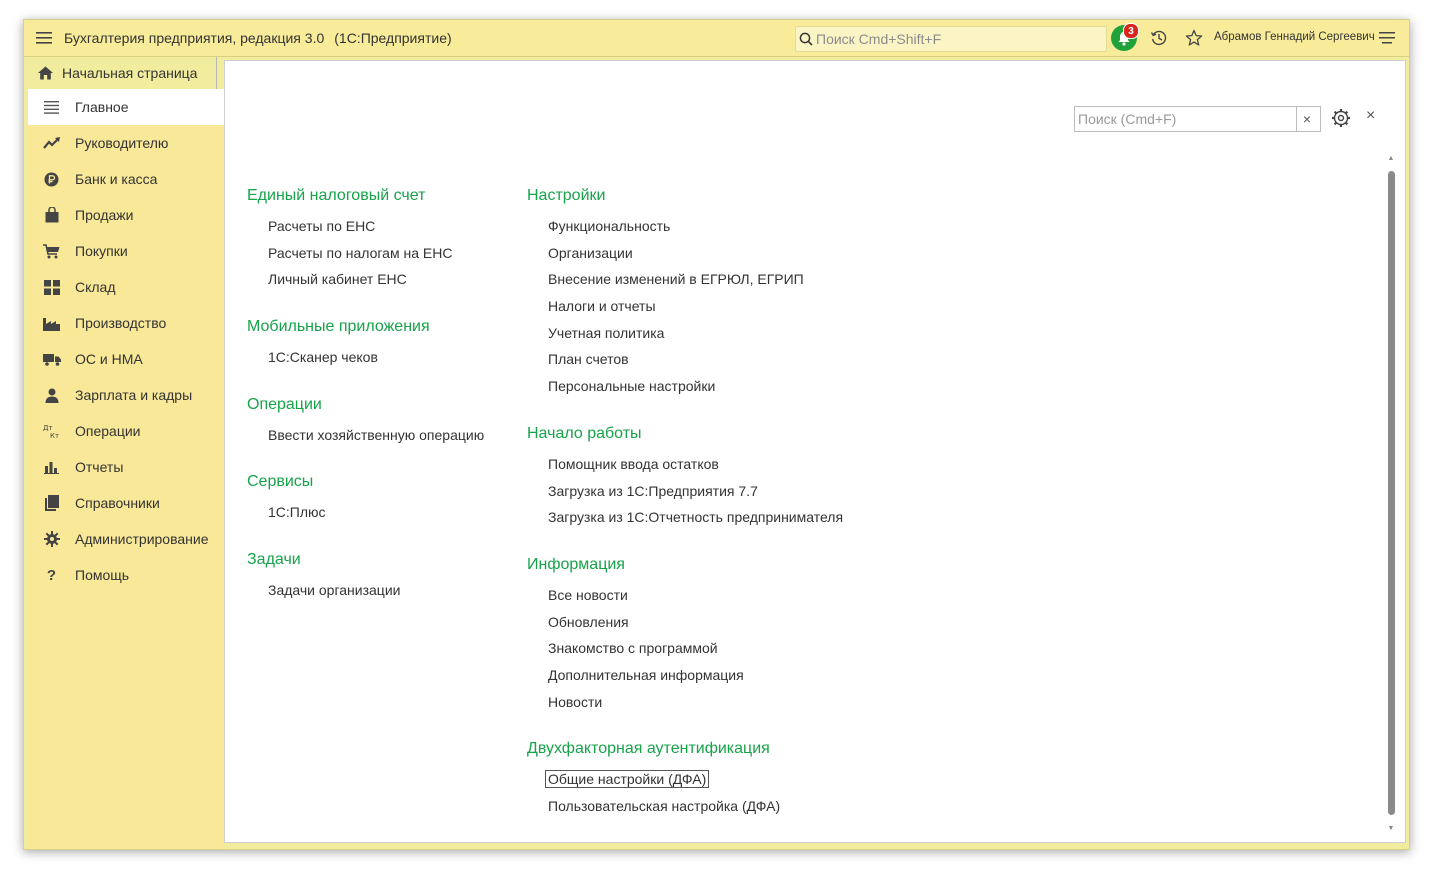 This screenshot has width=1431, height=876. I want to click on sidebar-item-sales: Продажи, so click(126, 215).